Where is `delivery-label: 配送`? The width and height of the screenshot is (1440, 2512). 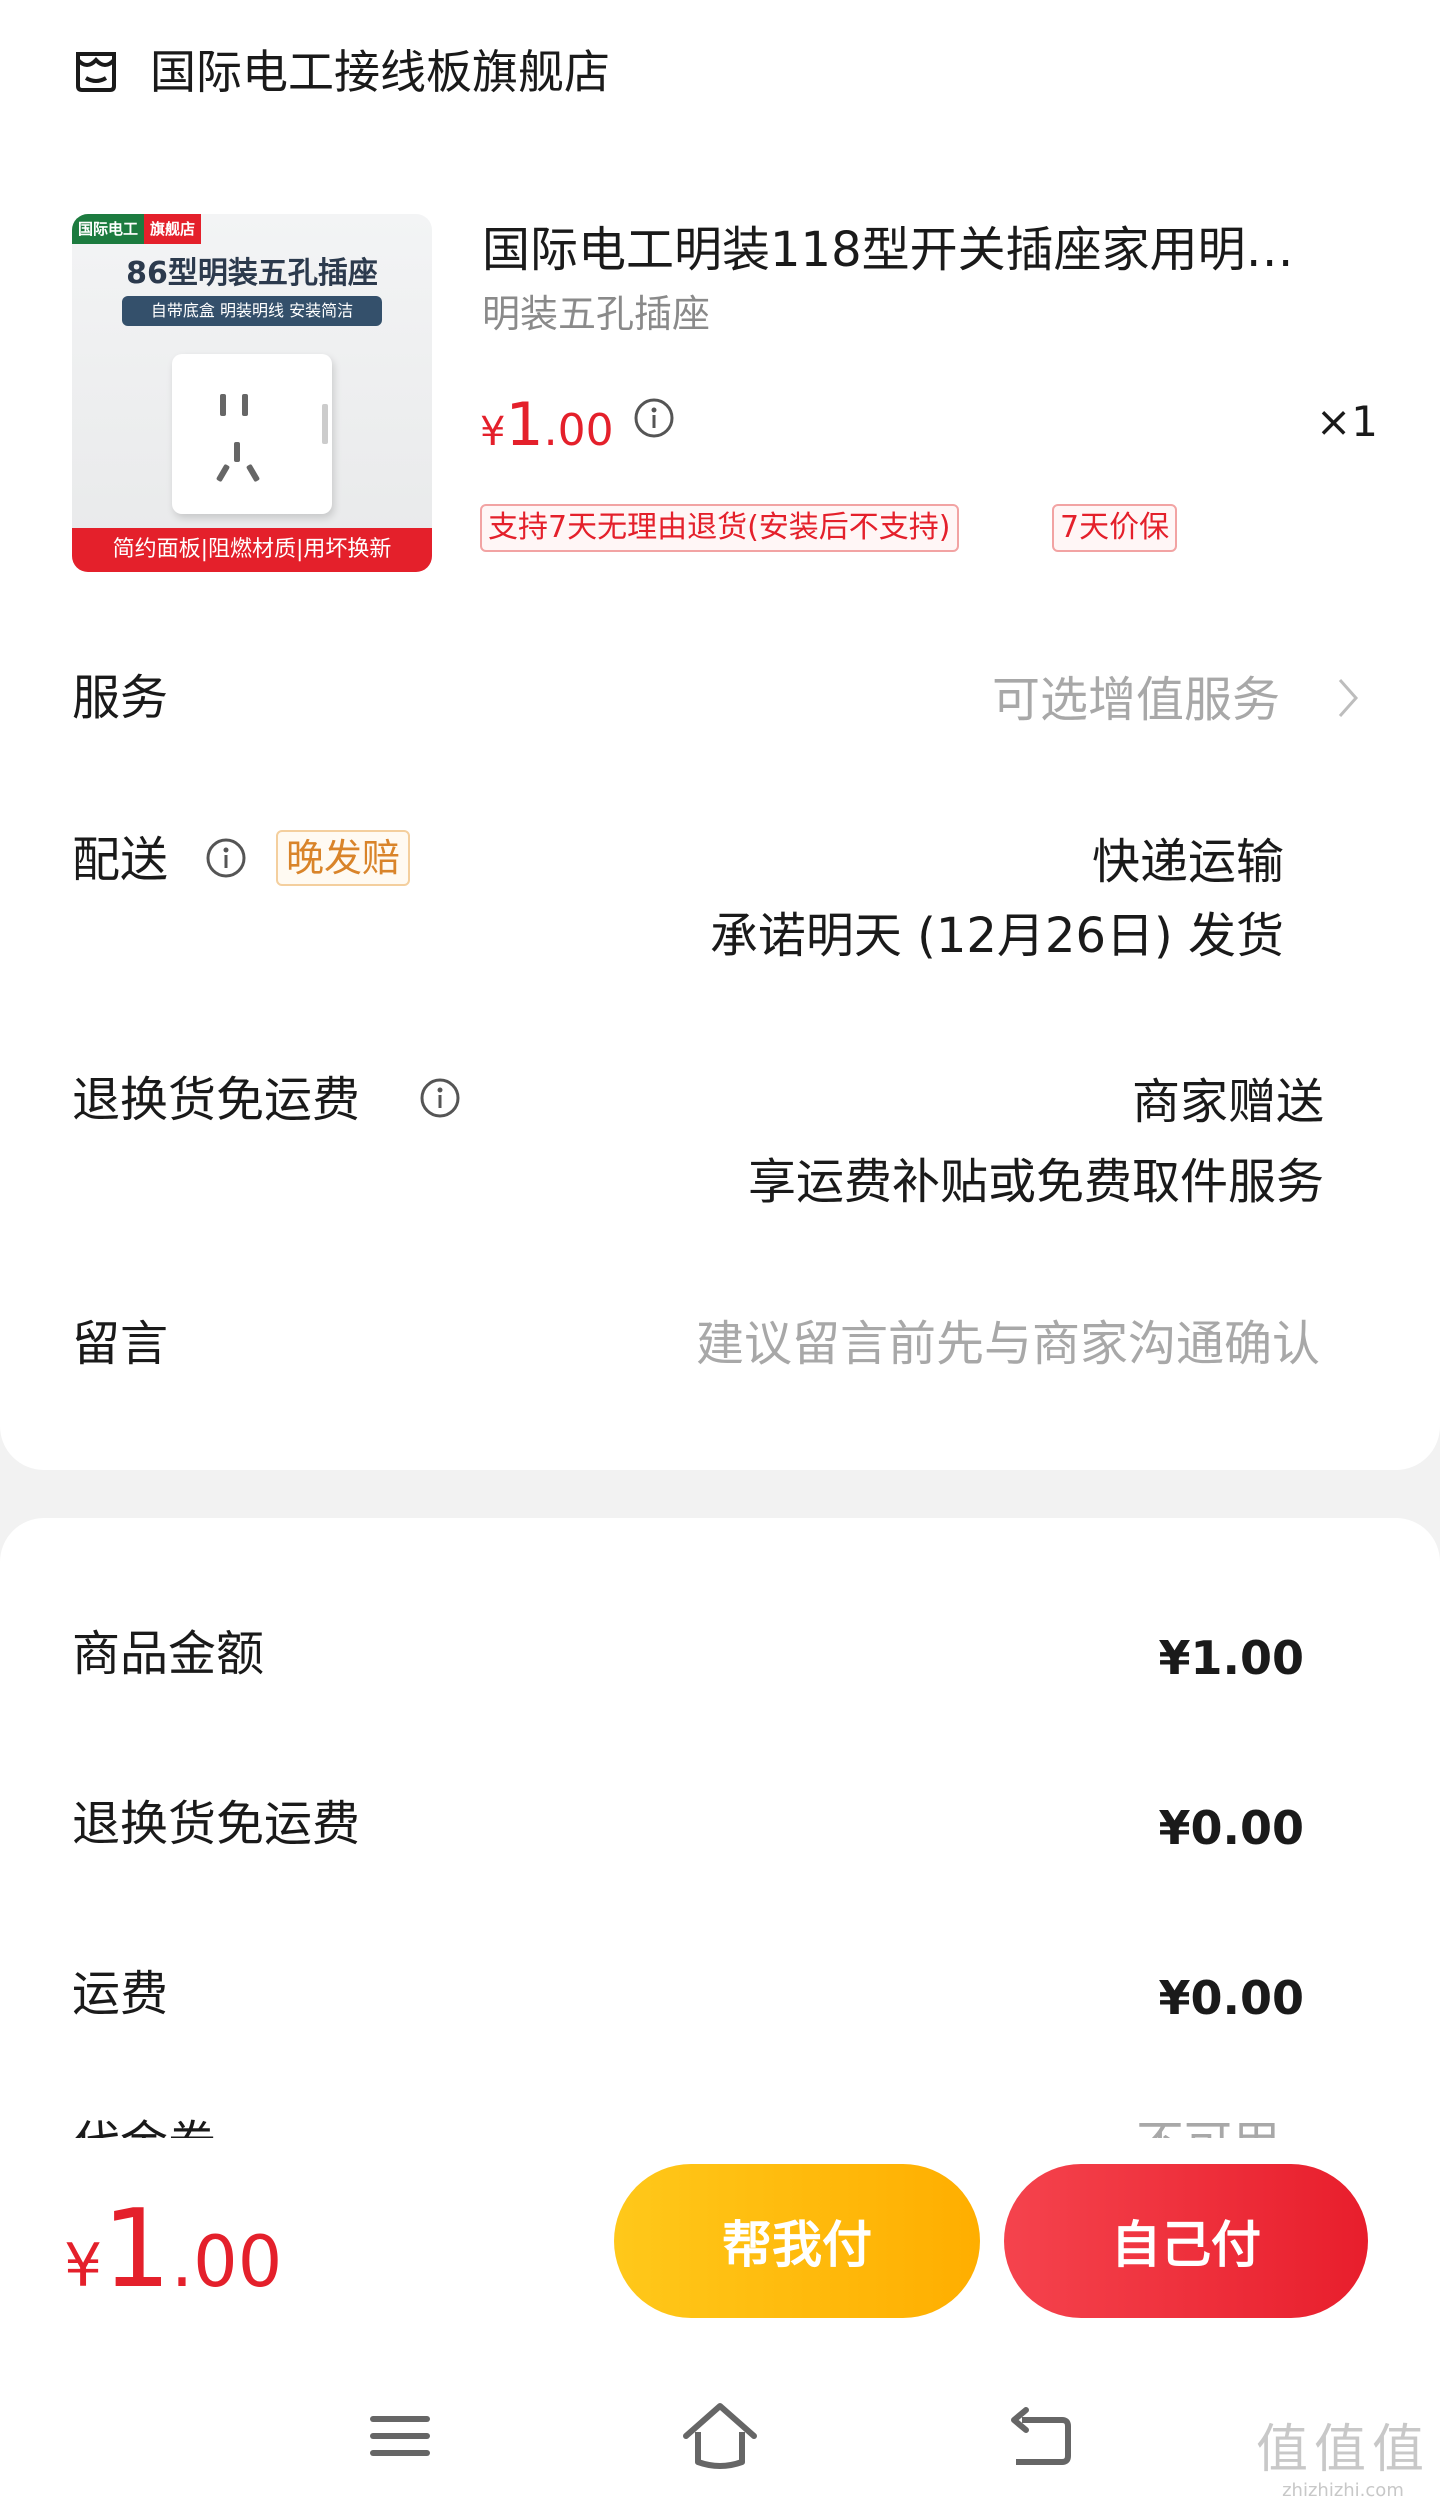
delivery-label: 配送 is located at coordinates (120, 860).